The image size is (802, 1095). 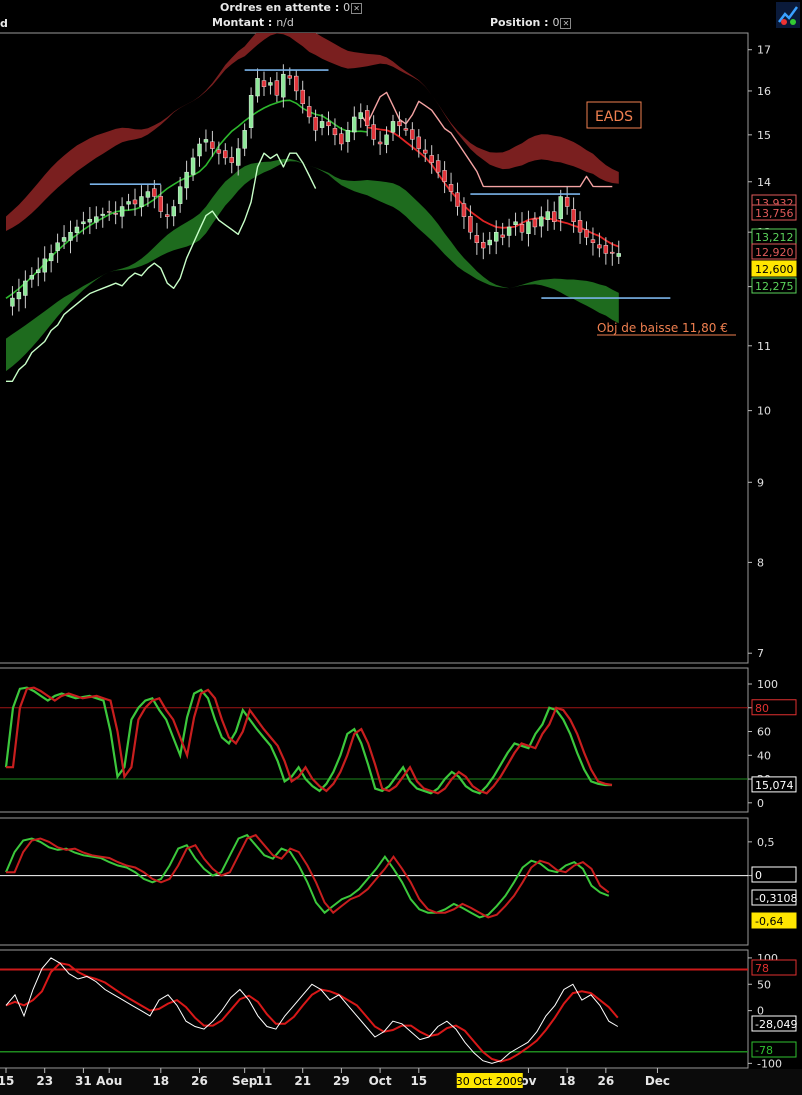 I want to click on panel-frame, so click(x=374, y=1009).